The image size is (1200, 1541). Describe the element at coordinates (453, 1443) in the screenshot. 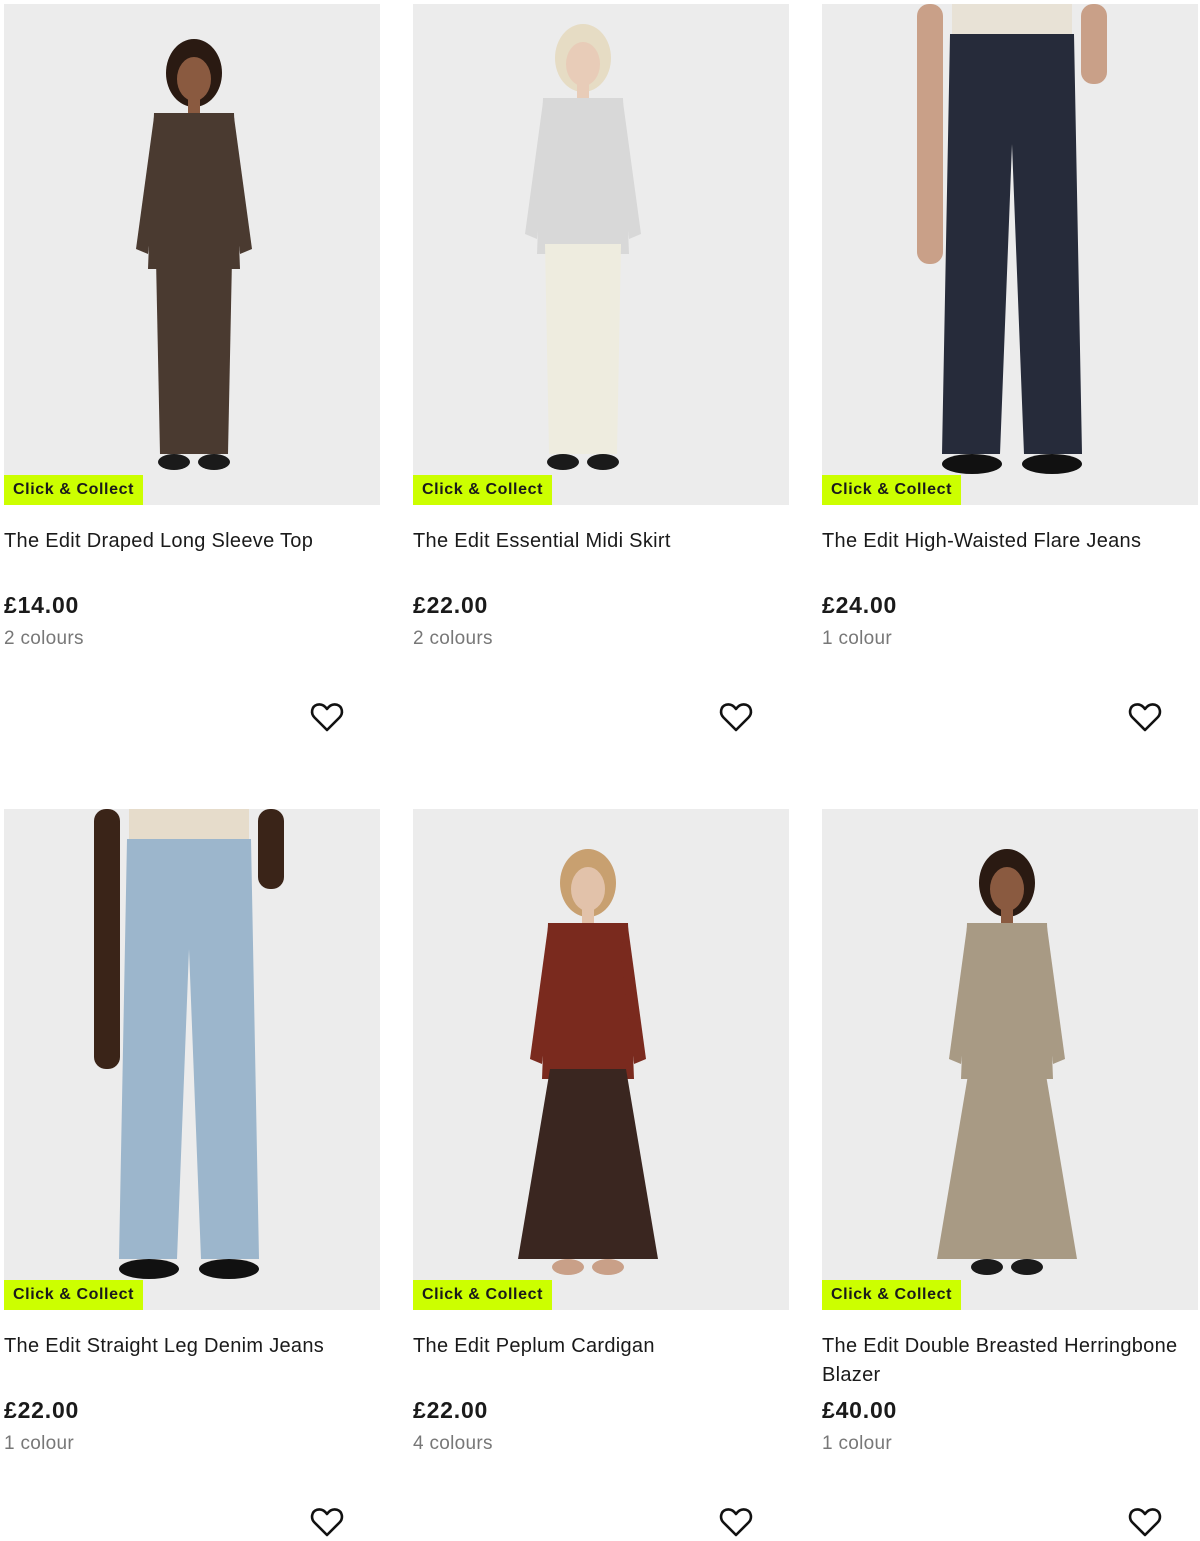

I see `colour-count: 4 colours` at that location.